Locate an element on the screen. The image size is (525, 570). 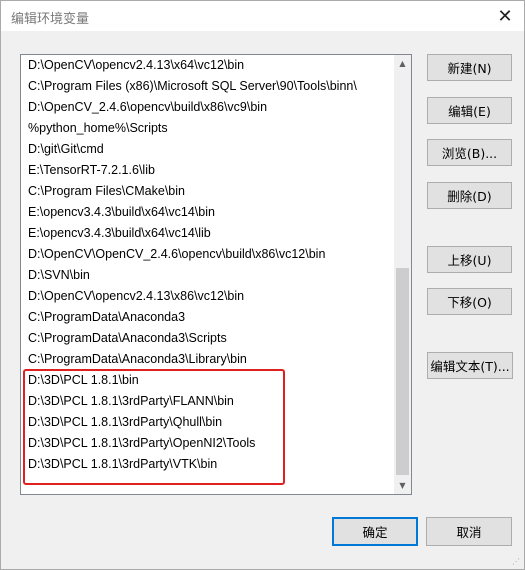
window-title: 编辑环境变量 is located at coordinates (50, 19).